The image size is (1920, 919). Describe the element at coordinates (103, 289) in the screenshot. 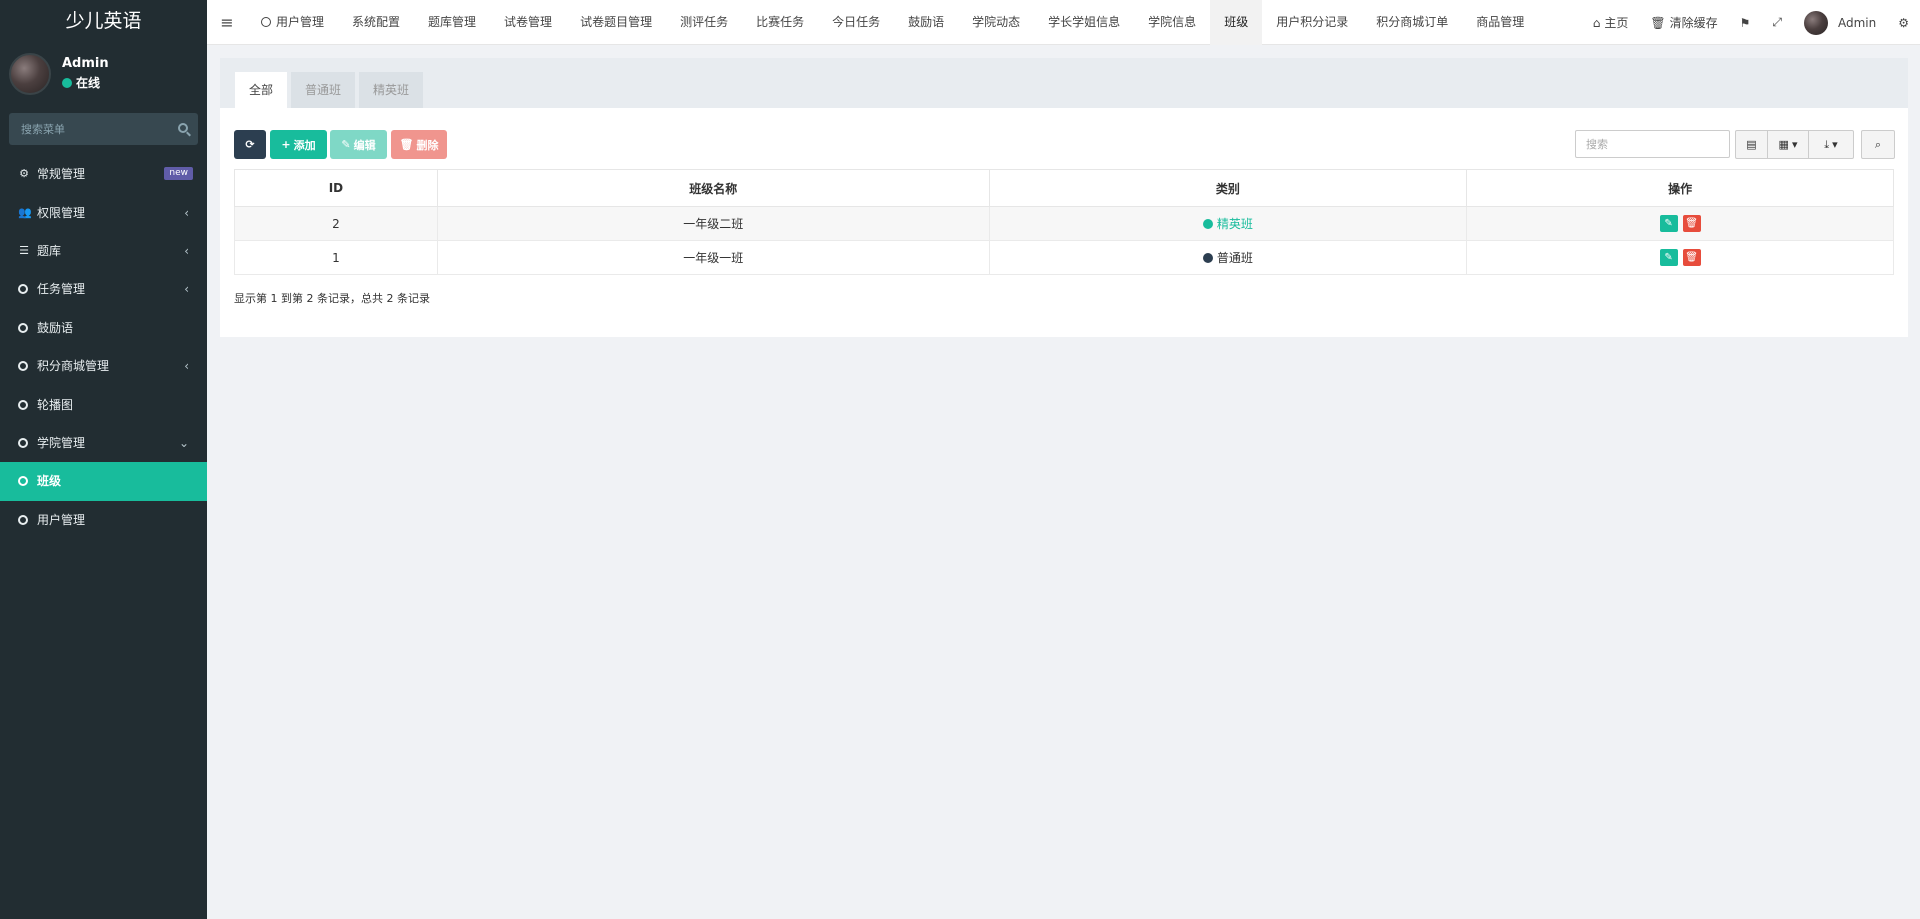

I see `sidebar-item-tasks: 任务管理 ‹` at that location.